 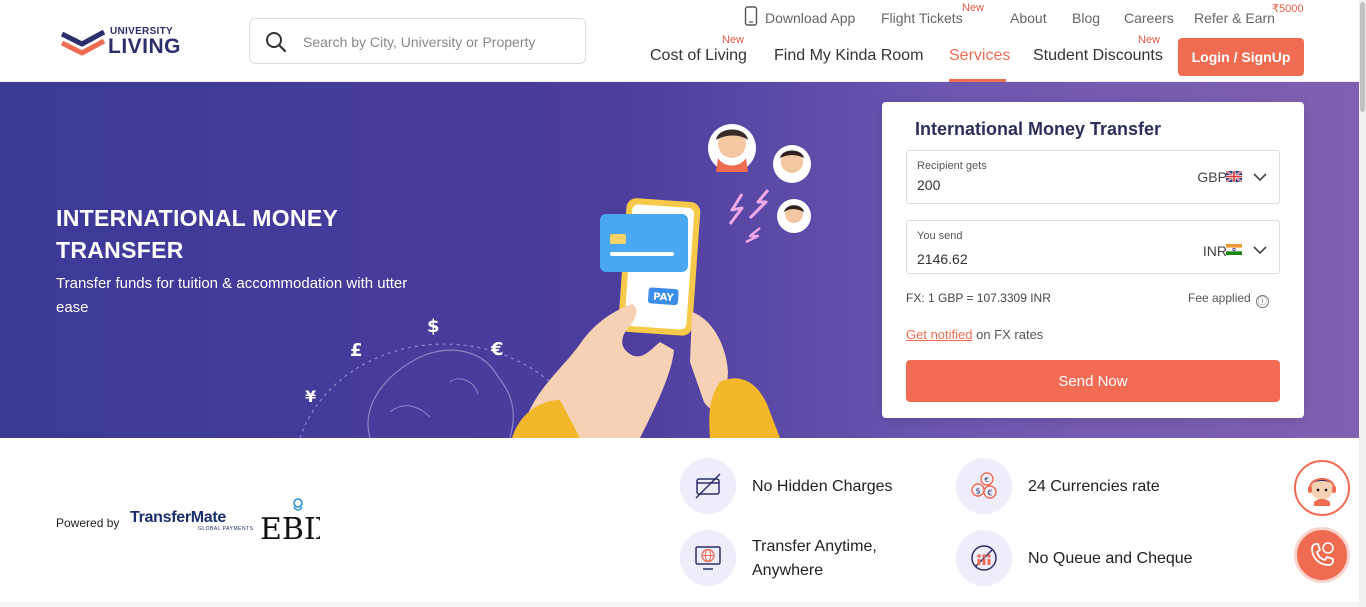 What do you see at coordinates (1219, 298) in the screenshot?
I see `fee-applied-label: Fee applied` at bounding box center [1219, 298].